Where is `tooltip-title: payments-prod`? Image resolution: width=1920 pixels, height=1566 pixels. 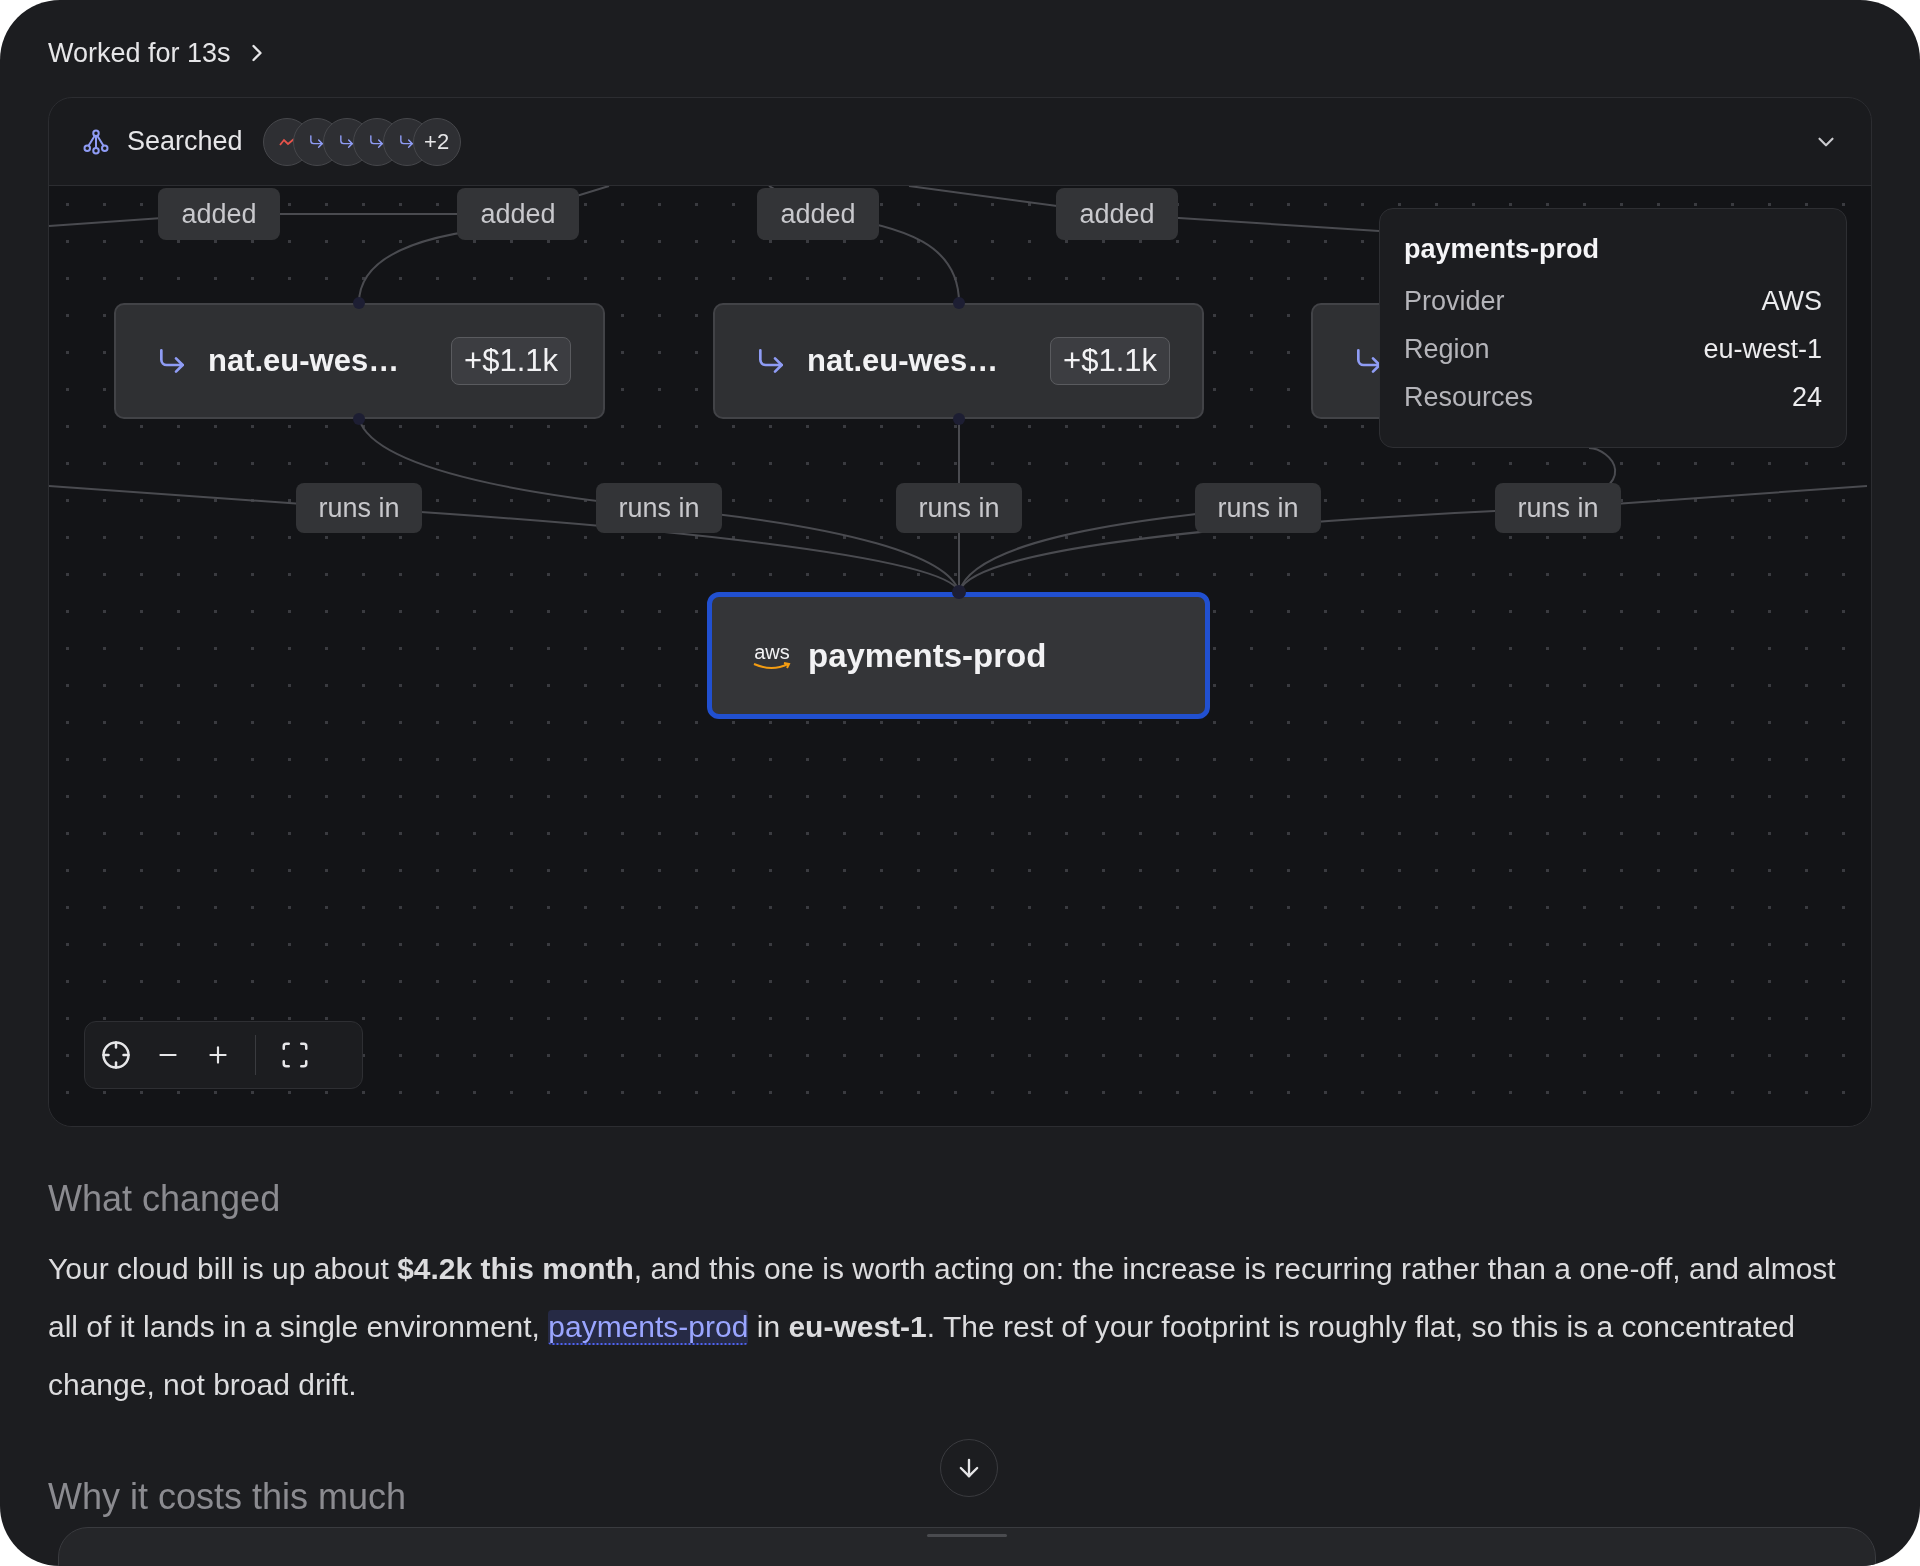 tooltip-title: payments-prod is located at coordinates (1502, 249).